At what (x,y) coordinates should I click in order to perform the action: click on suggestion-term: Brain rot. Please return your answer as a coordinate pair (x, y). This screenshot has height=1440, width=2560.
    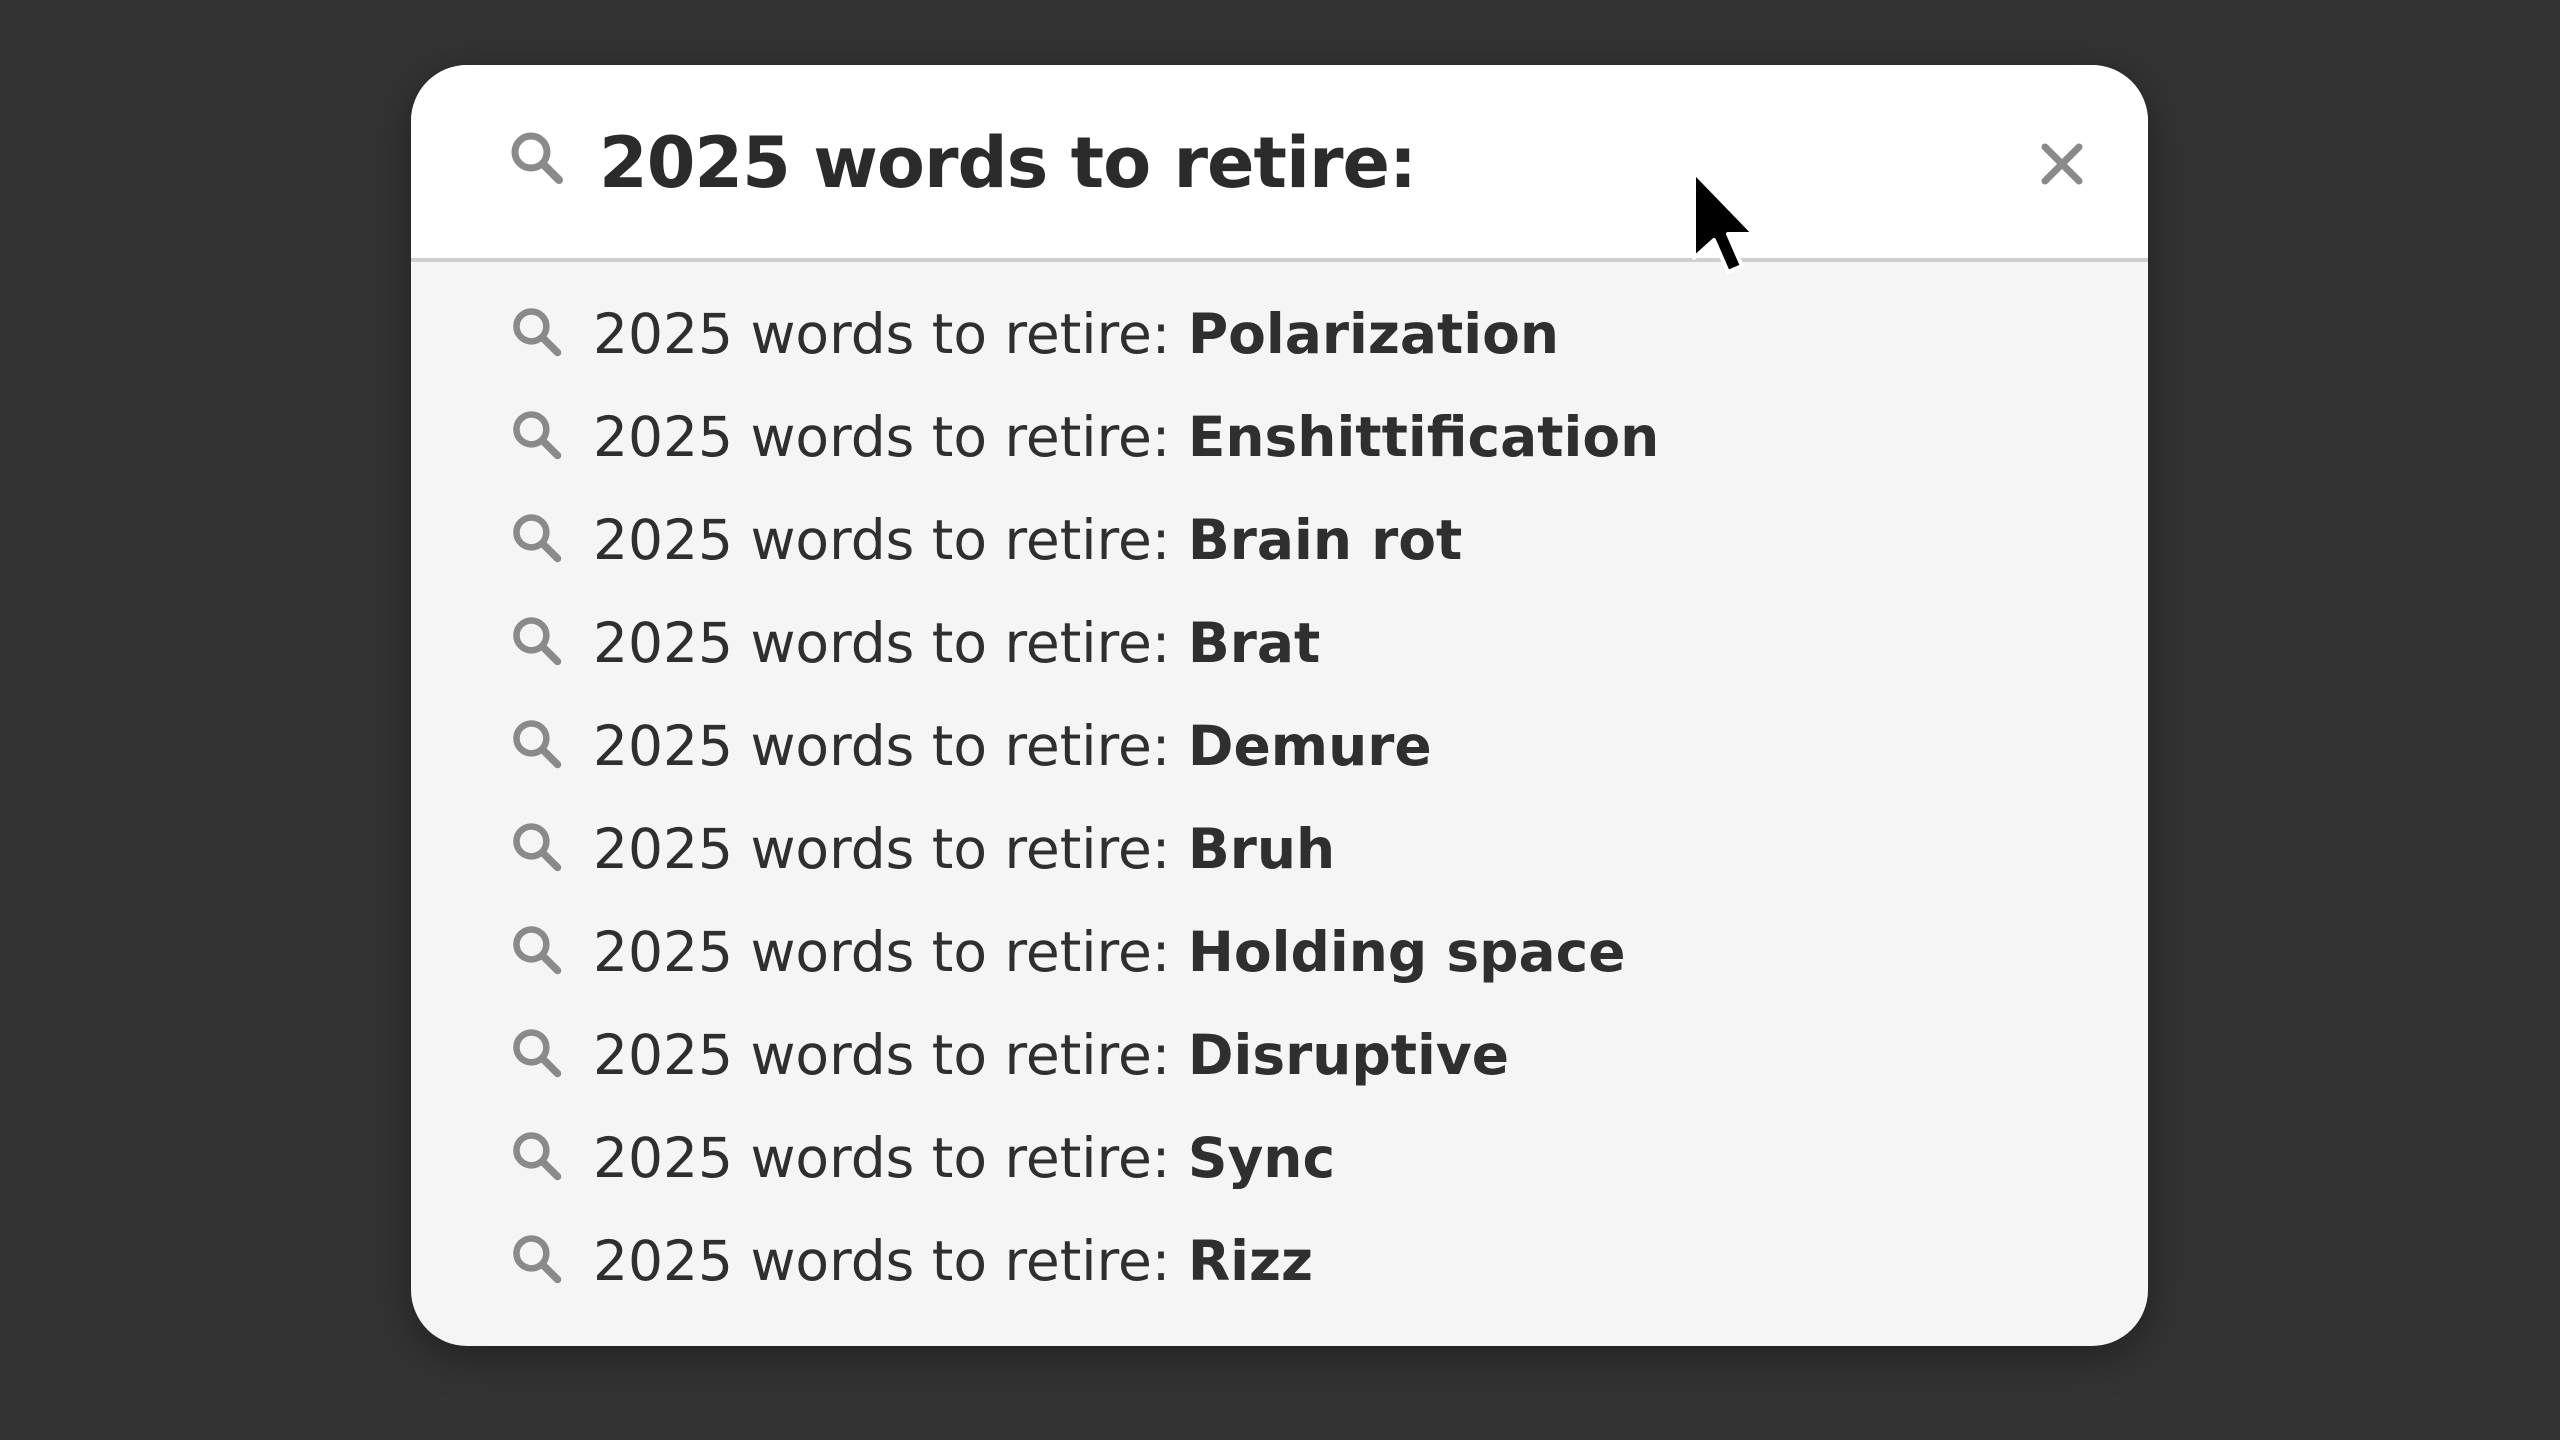
    Looking at the image, I should click on (1325, 540).